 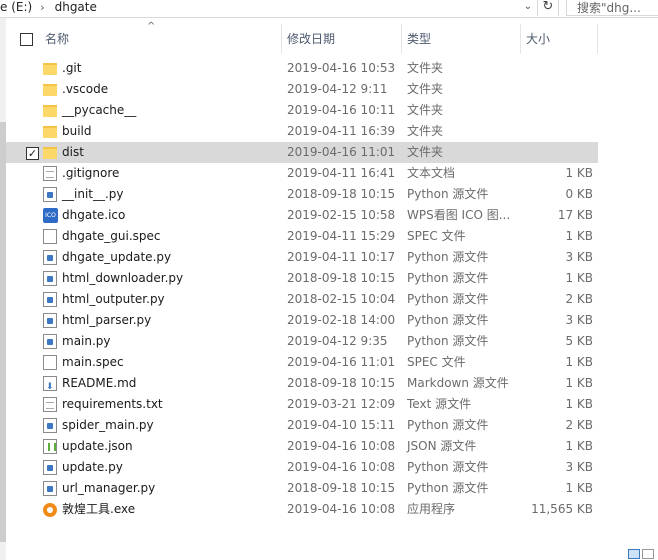 I want to click on file-row: .git 2019-04-16 10:53 文件夹, so click(x=302, y=68).